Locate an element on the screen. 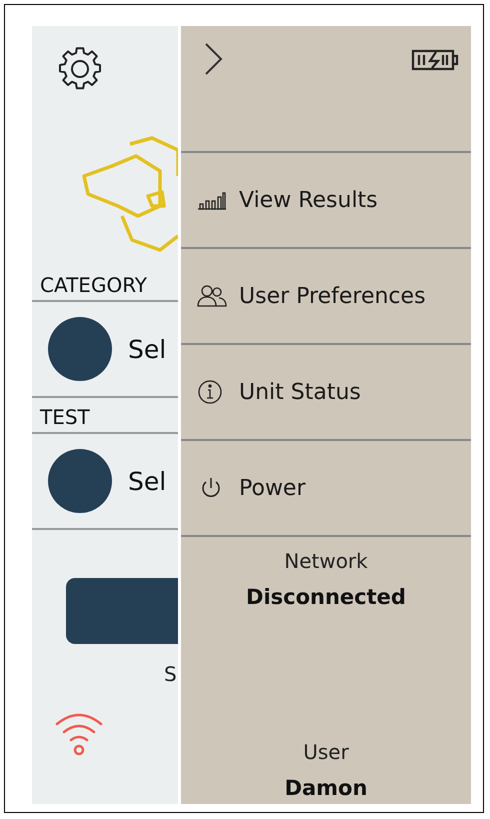 Image resolution: width=490 pixels, height=819 pixels. battery-charging-icon is located at coordinates (435, 60).